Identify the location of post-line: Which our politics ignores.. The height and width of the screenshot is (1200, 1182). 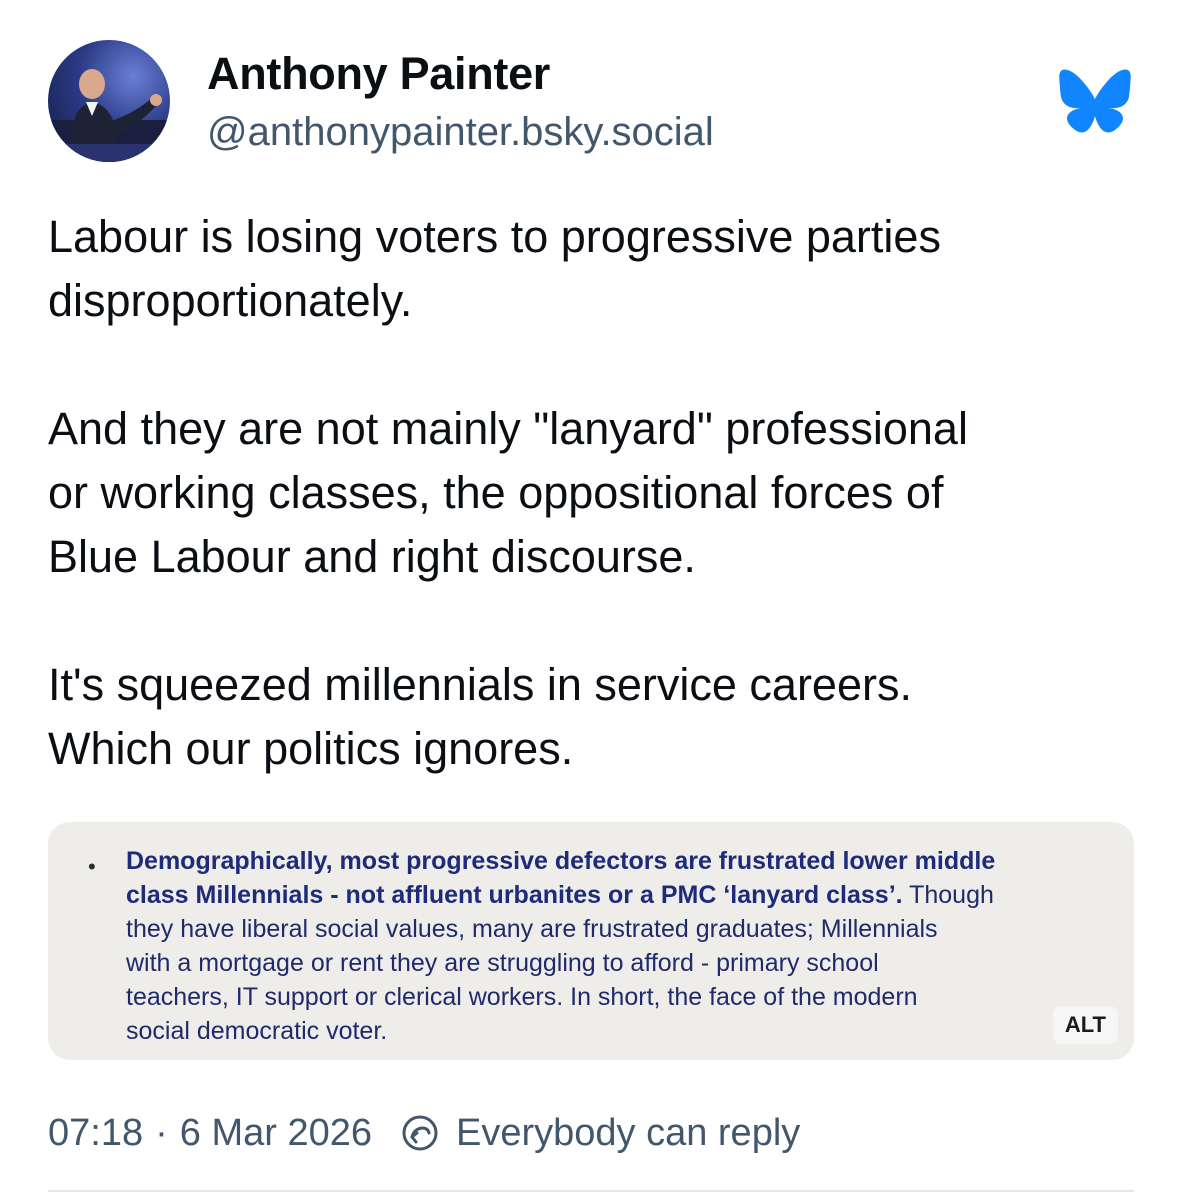
(311, 748).